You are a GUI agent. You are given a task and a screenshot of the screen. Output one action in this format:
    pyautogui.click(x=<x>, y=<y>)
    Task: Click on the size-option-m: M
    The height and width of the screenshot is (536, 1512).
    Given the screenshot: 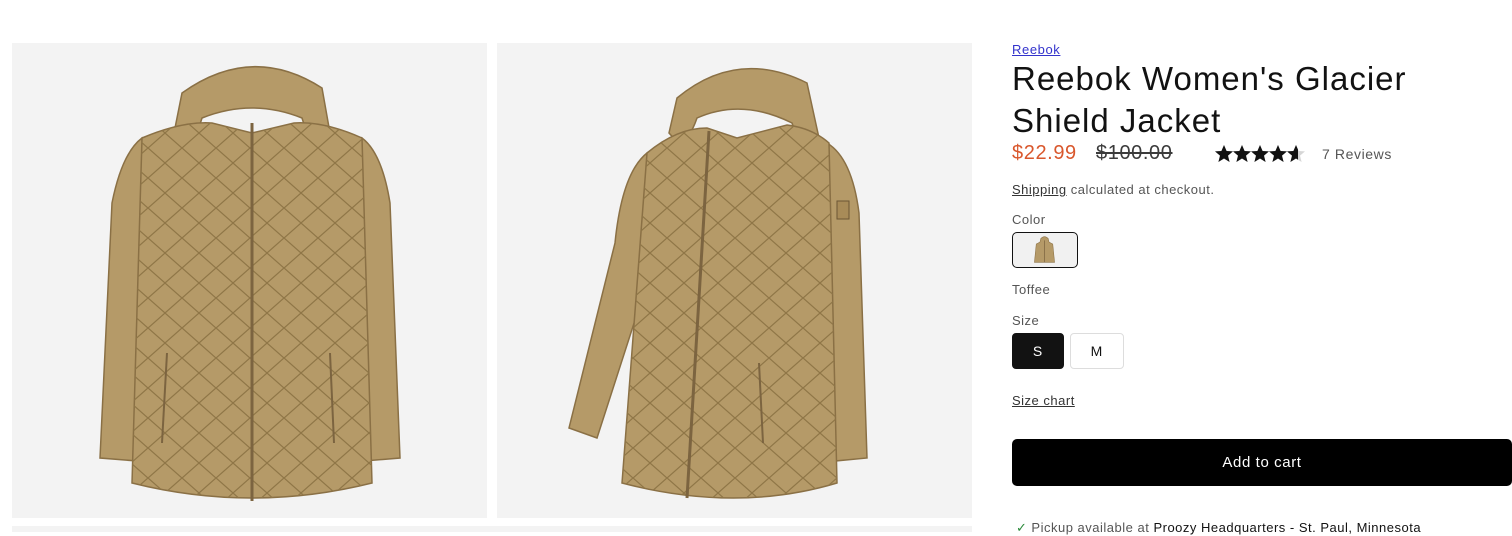 What is the action you would take?
    pyautogui.click(x=1097, y=351)
    